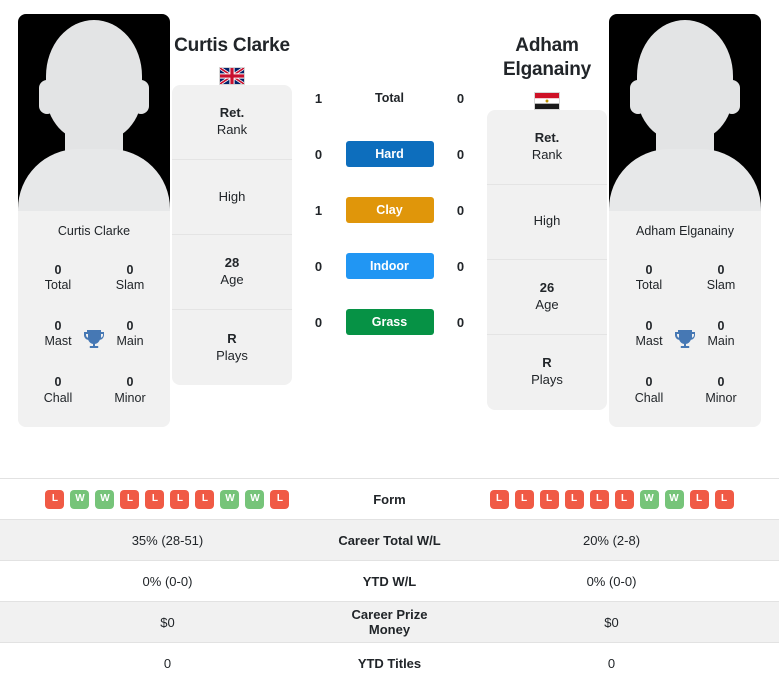 The height and width of the screenshot is (699, 779). I want to click on table-cell-left: 0, so click(167, 663).